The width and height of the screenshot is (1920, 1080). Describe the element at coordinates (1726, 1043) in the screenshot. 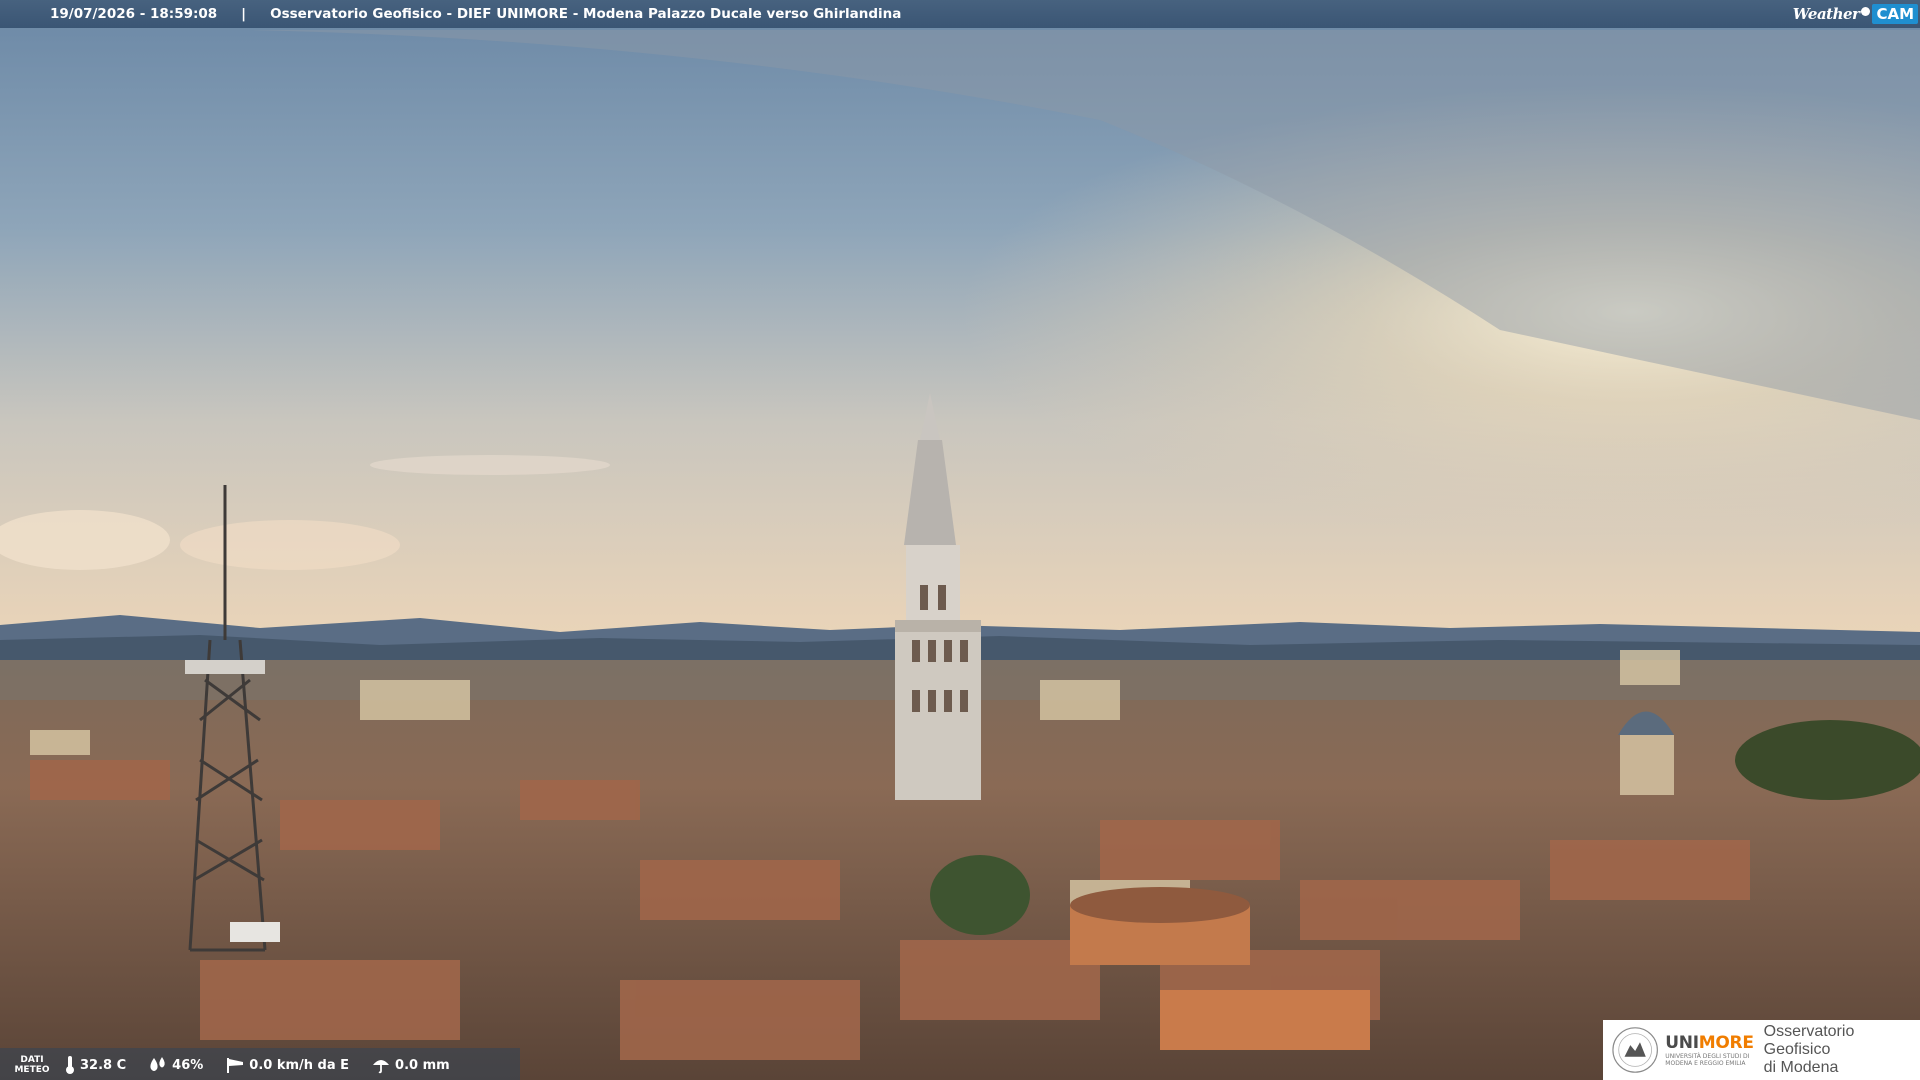

I see `wordmark-more: MORE` at that location.